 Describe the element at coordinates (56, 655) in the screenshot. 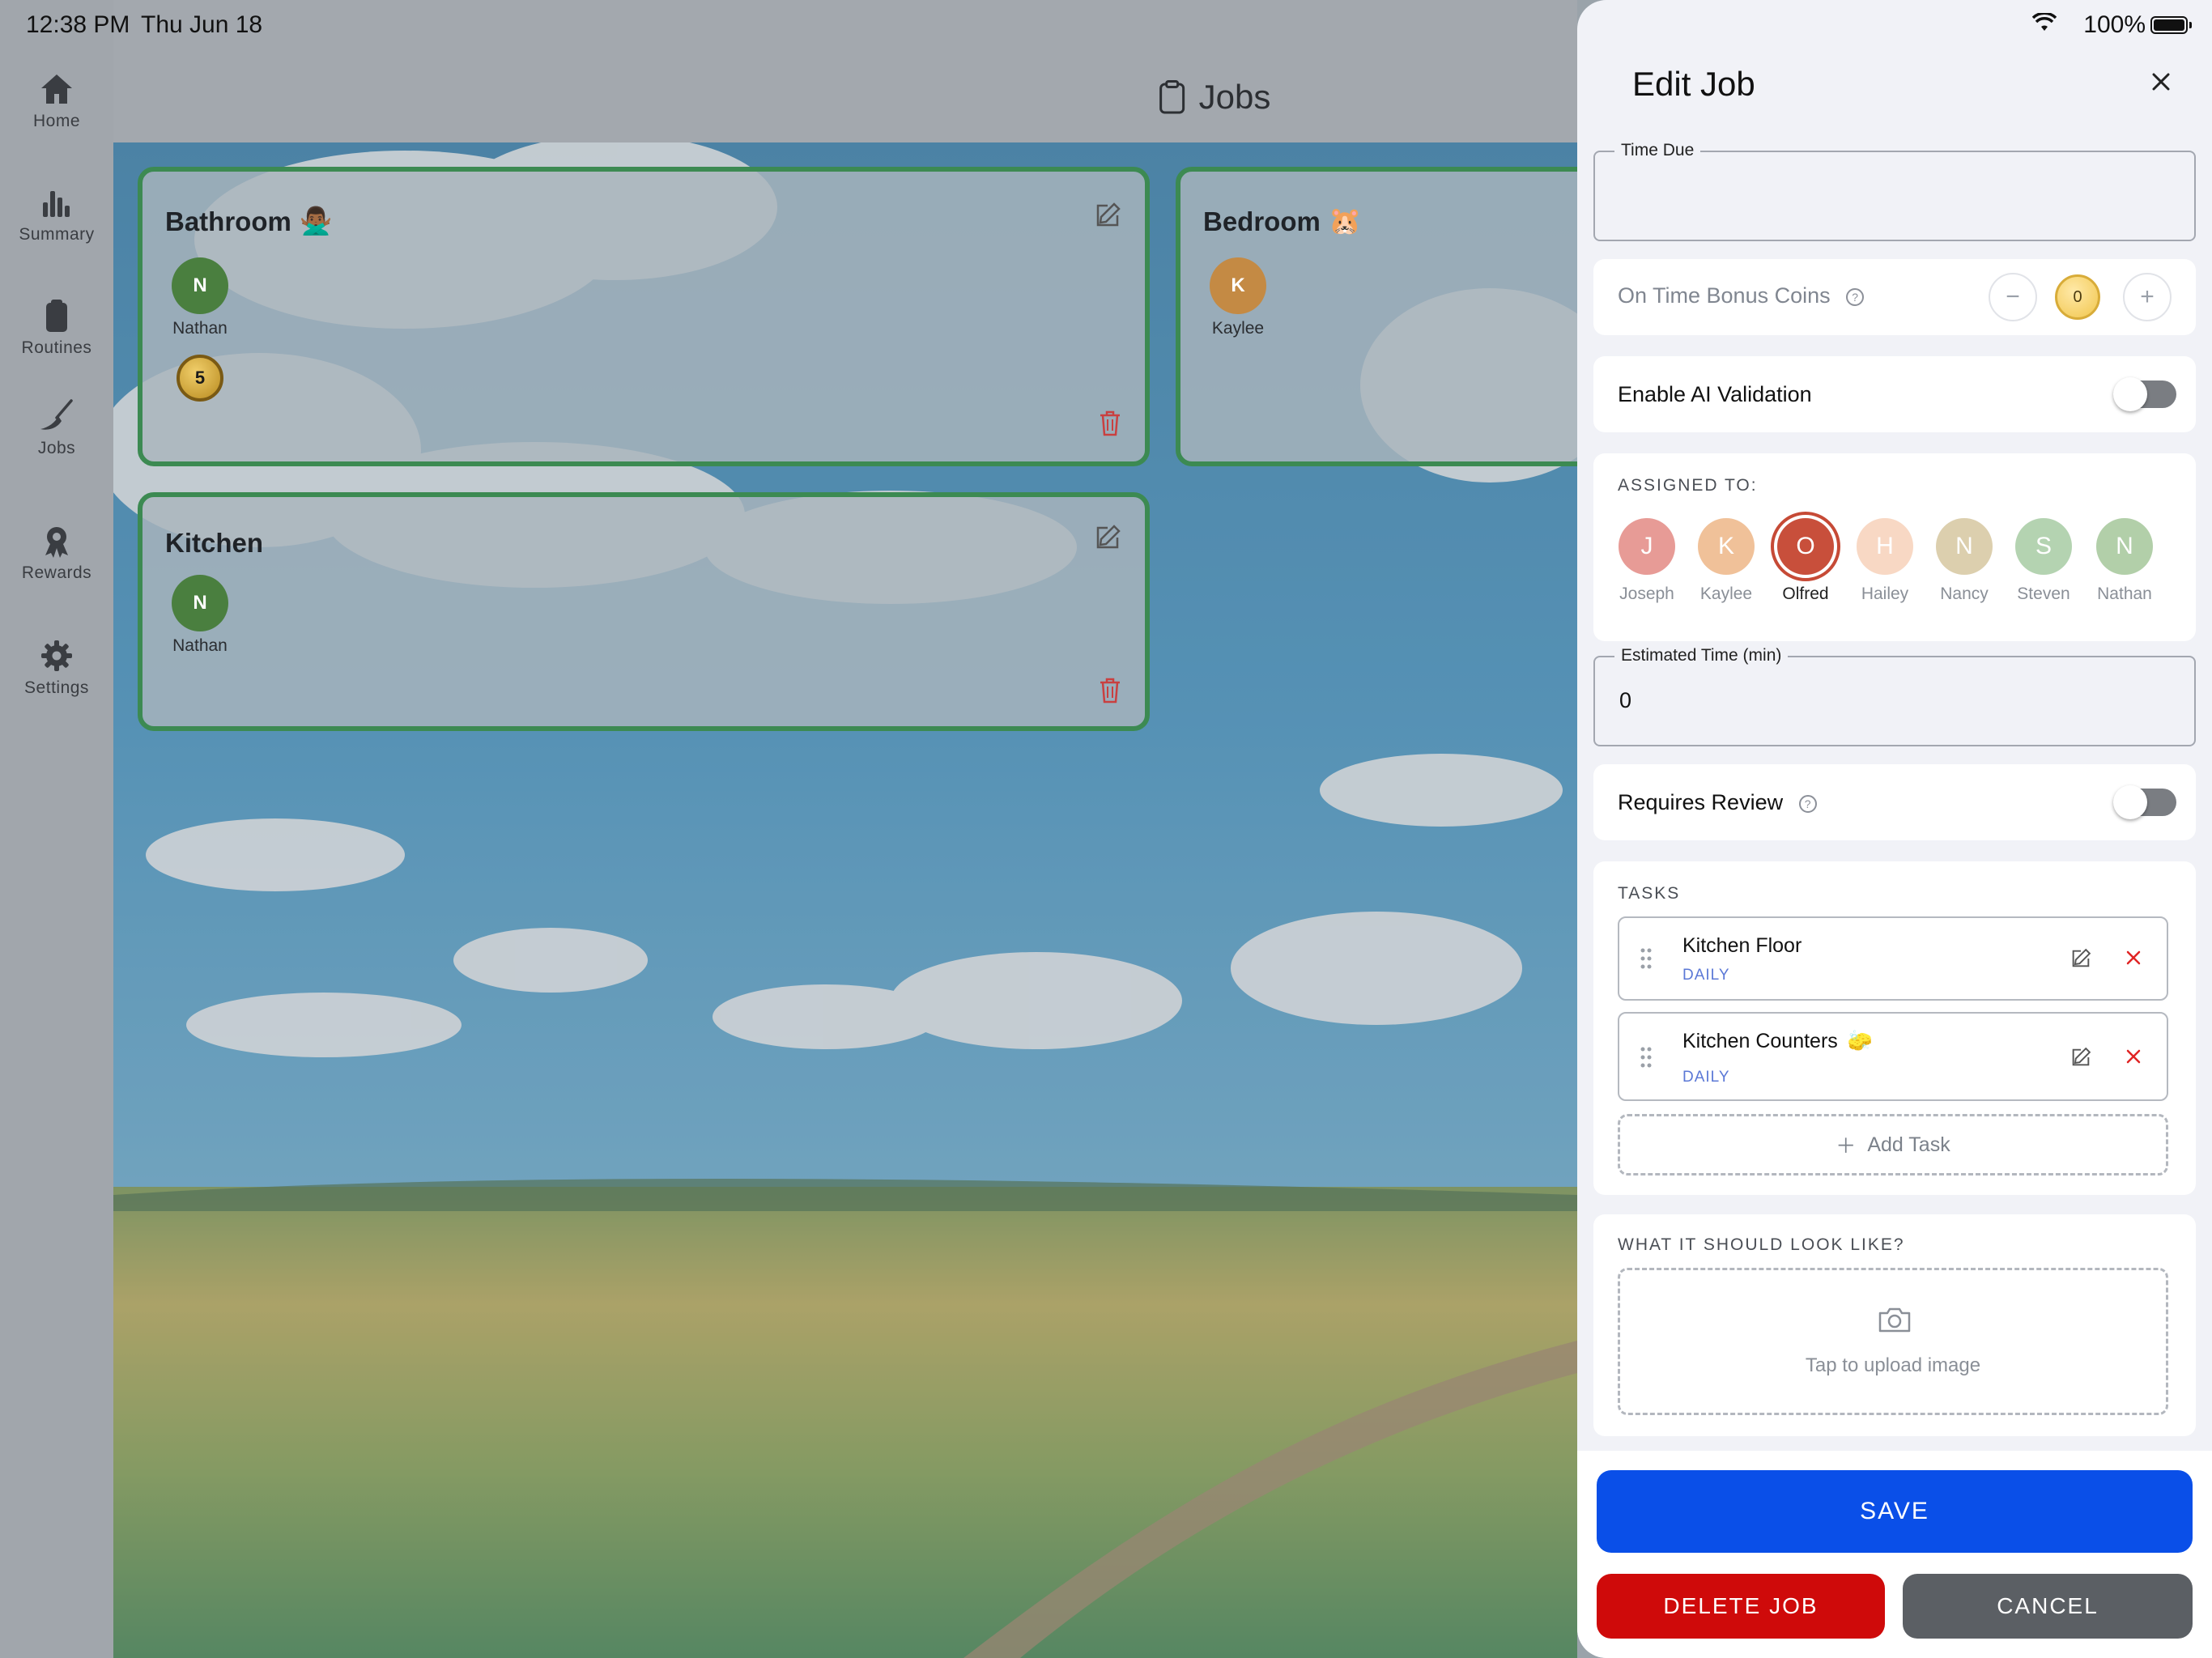

I see `gear-icon` at that location.